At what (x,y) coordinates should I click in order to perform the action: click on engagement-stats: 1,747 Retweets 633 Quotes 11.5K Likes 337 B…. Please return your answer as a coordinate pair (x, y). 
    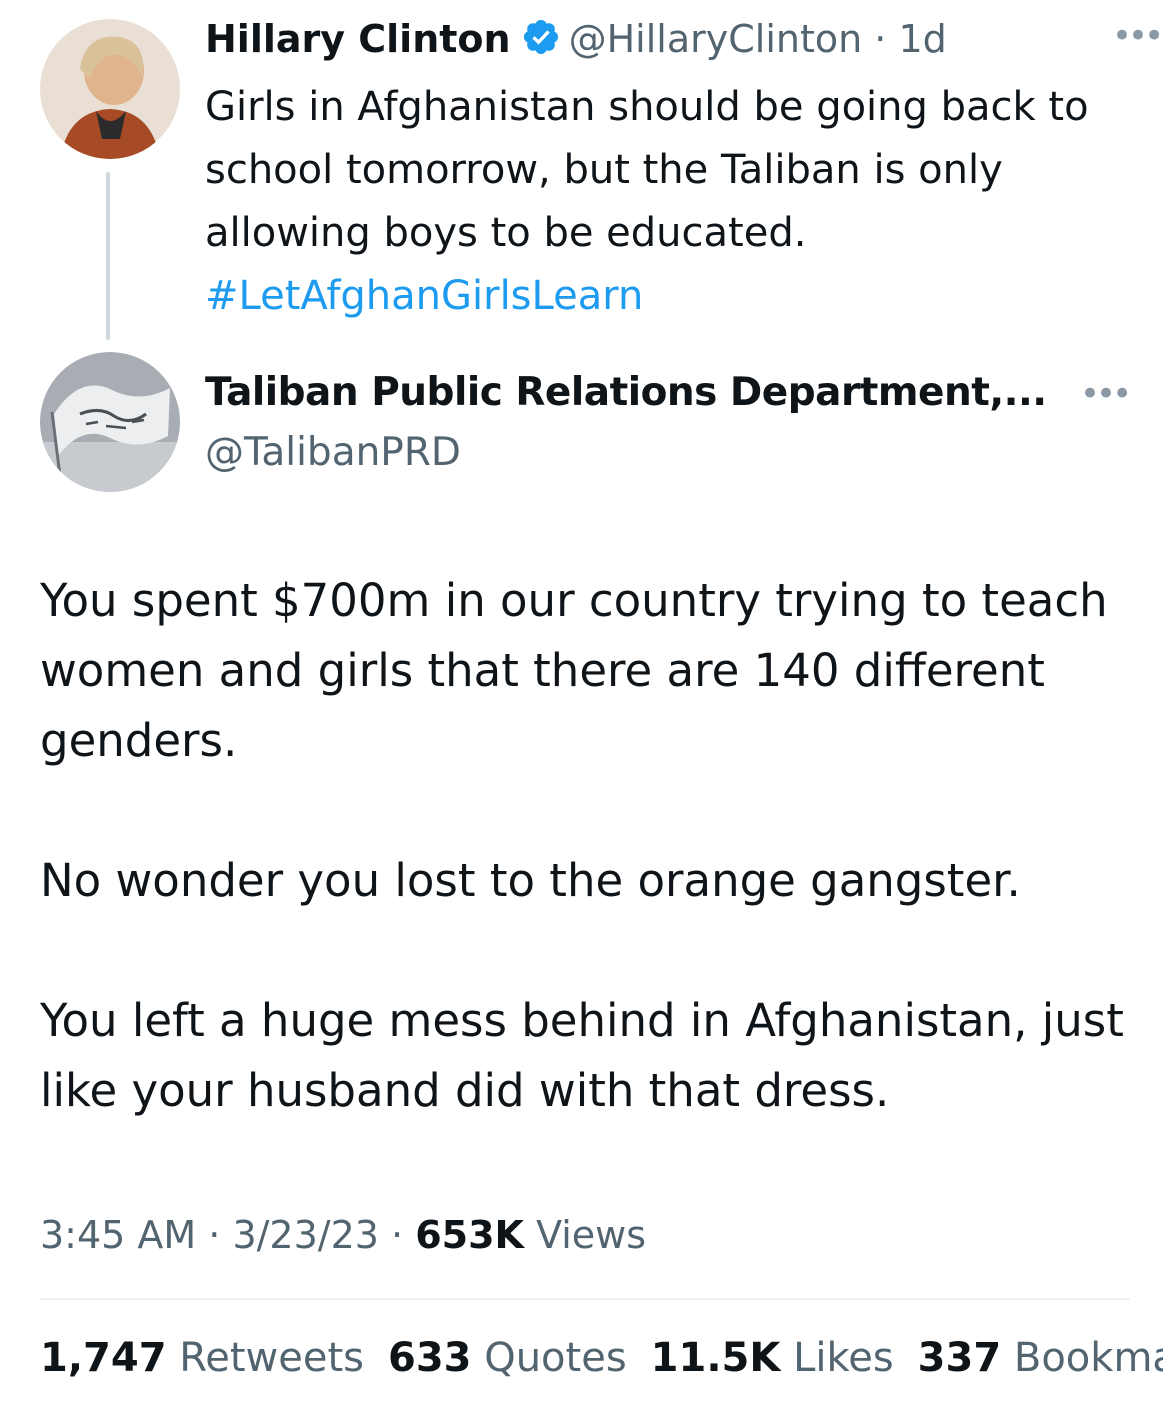
    Looking at the image, I should click on (601, 1358).